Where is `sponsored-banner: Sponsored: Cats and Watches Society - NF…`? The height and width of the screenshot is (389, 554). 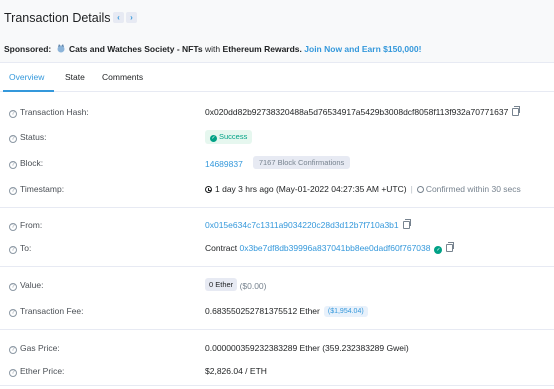 sponsored-banner: Sponsored: Cats and Watches Society - NF… is located at coordinates (212, 49).